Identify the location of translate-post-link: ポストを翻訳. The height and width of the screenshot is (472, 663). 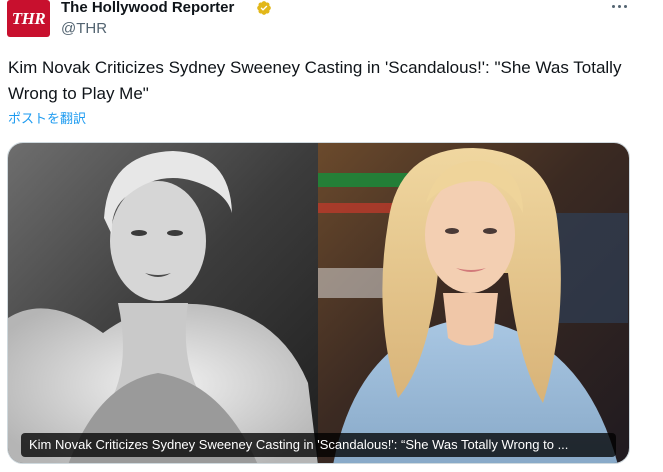
(47, 119).